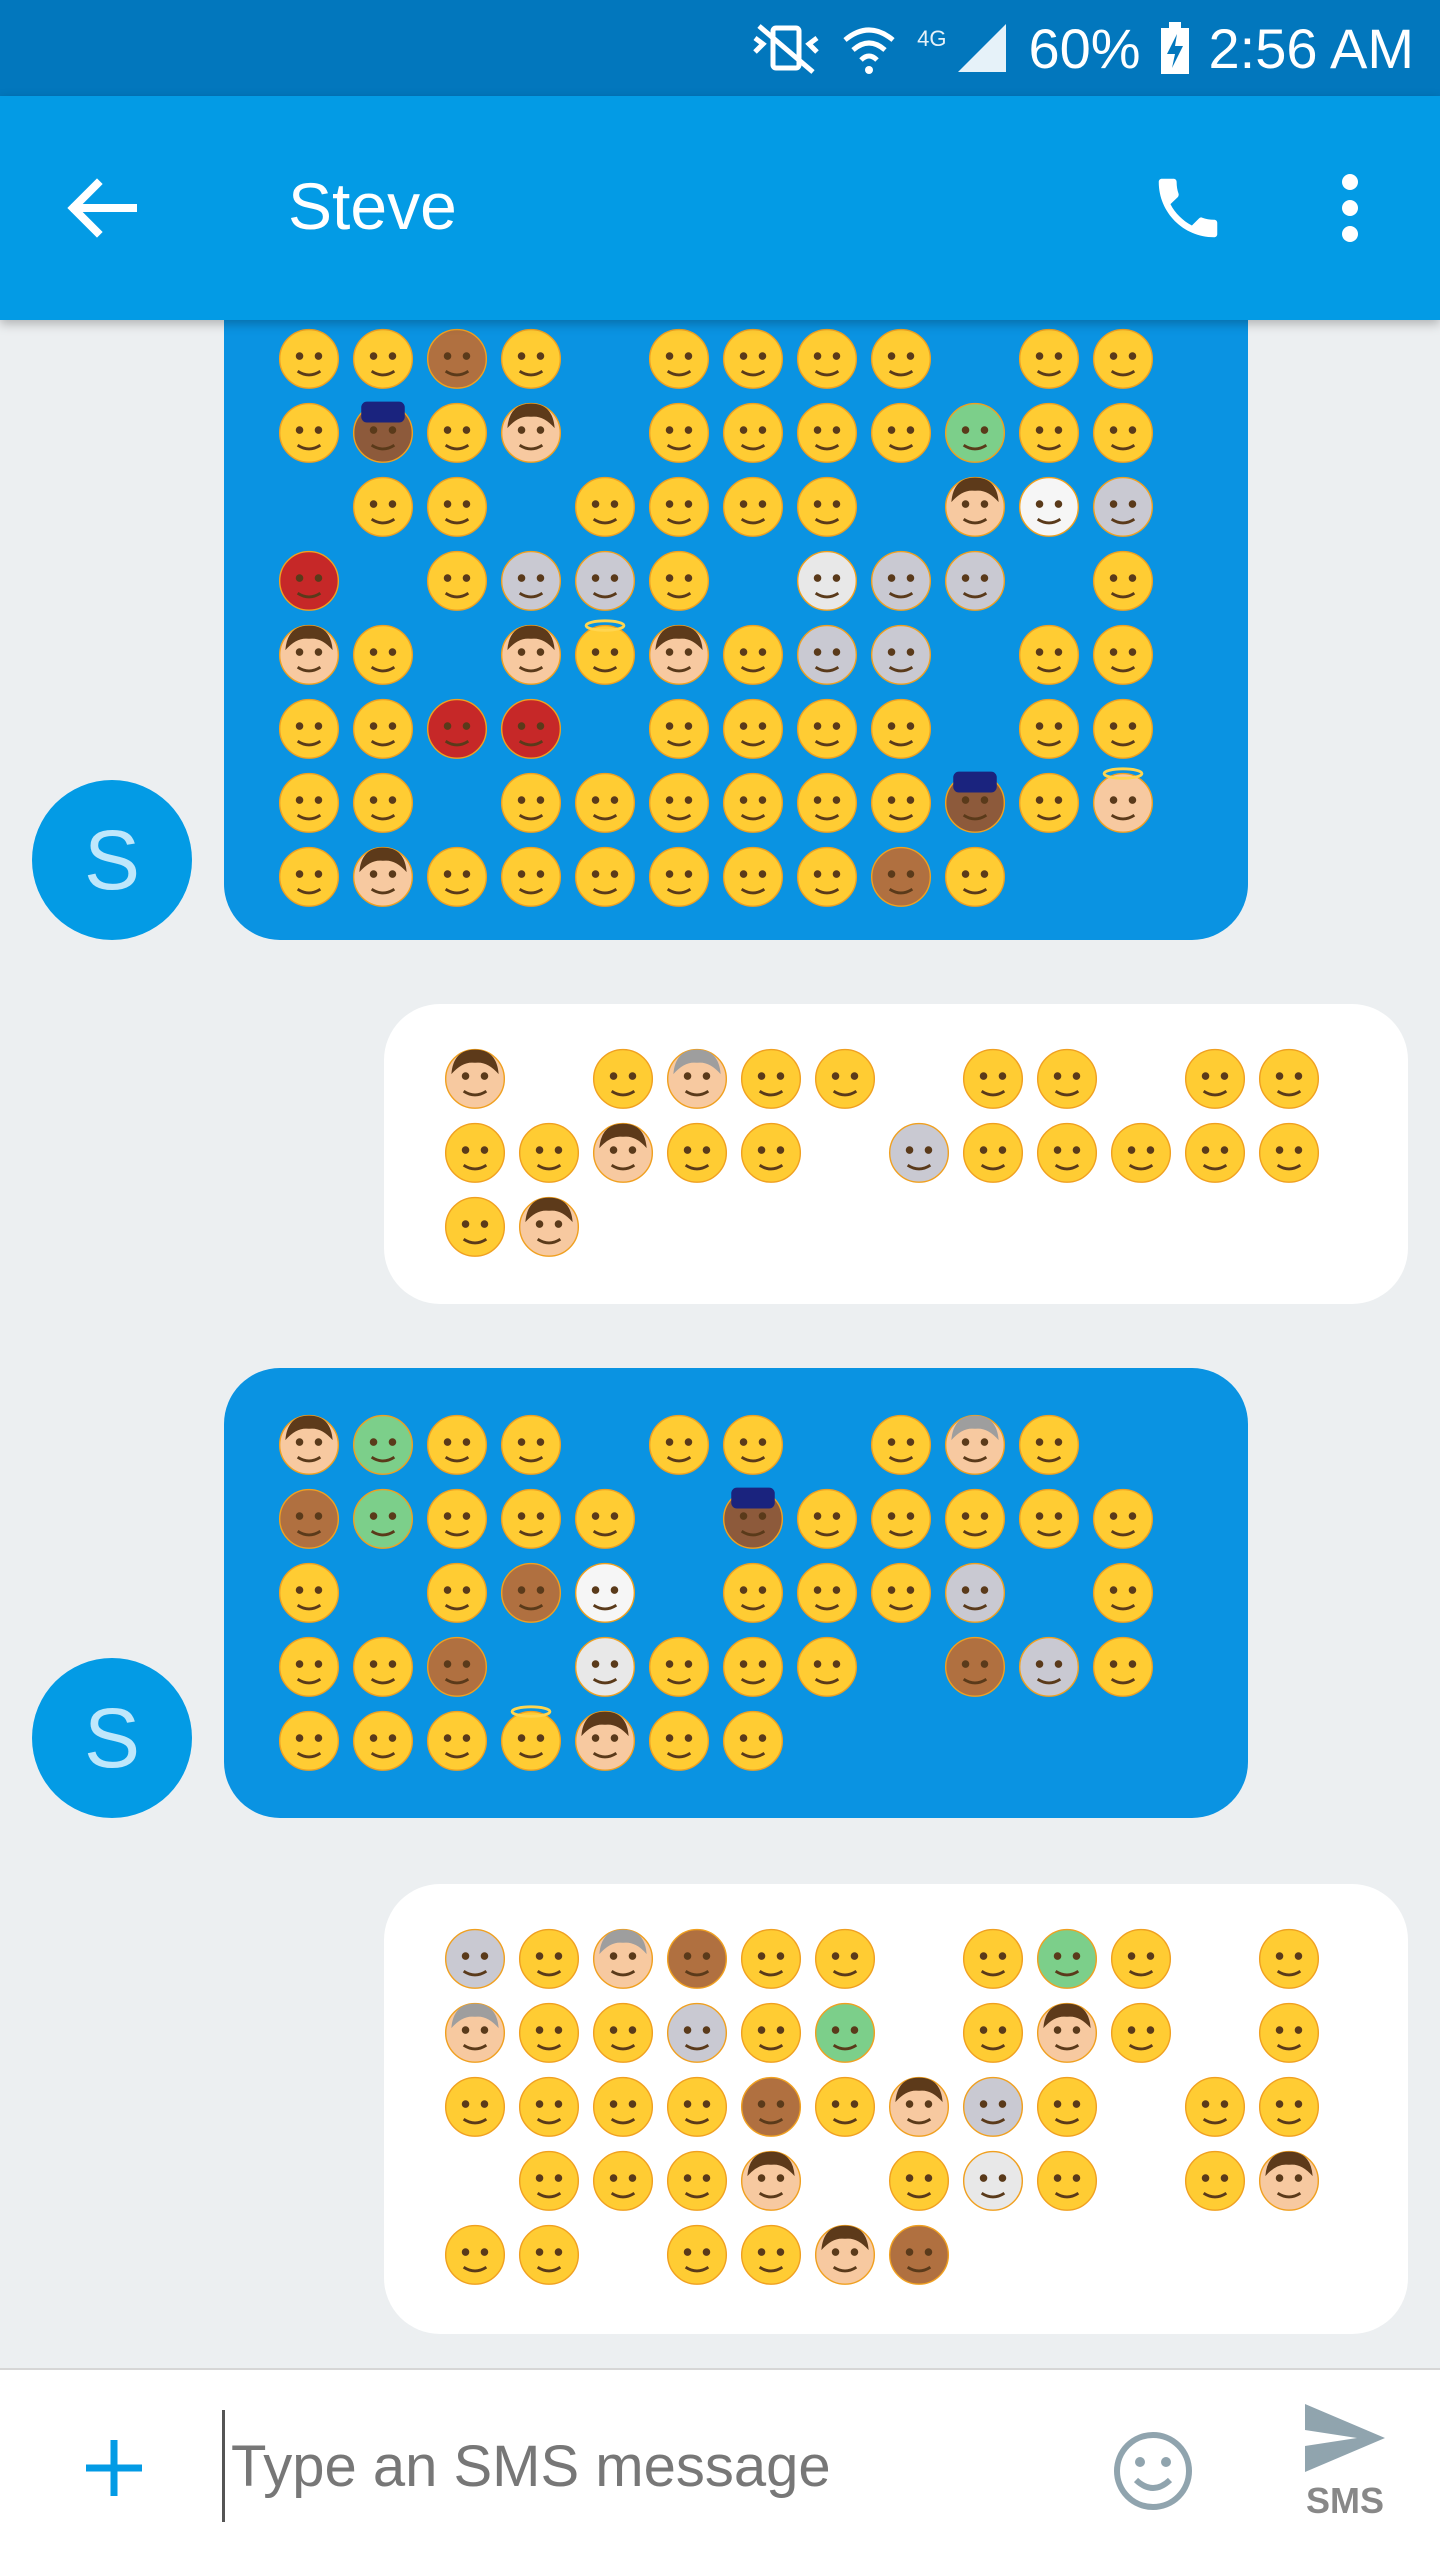  I want to click on send-button: SMS, so click(1345, 2475).